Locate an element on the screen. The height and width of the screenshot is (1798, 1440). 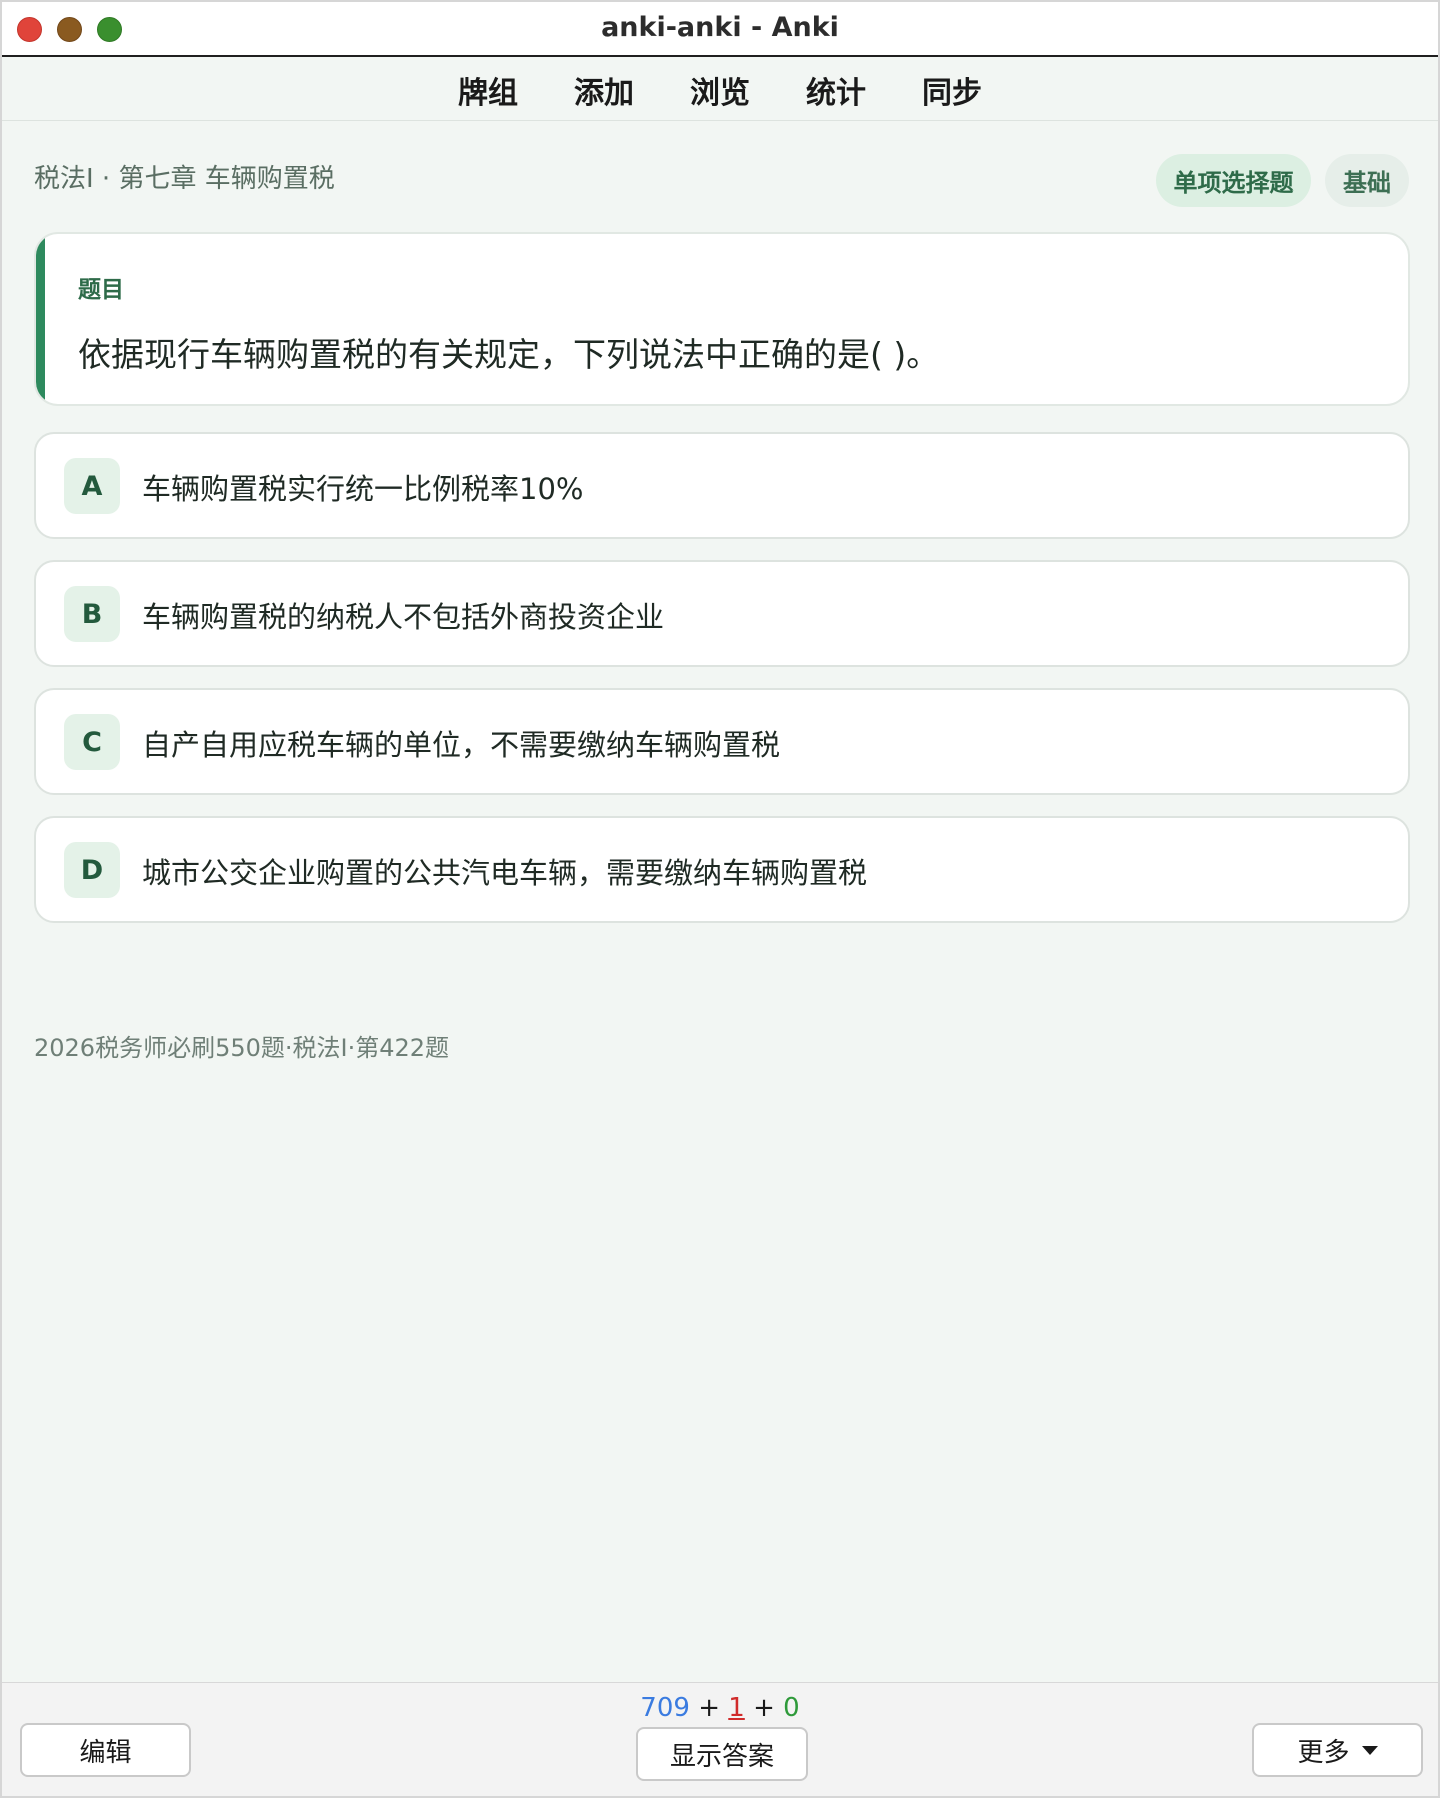
main-toolbar: 牌组 添加 浏览 统计 同步 is located at coordinates (720, 90).